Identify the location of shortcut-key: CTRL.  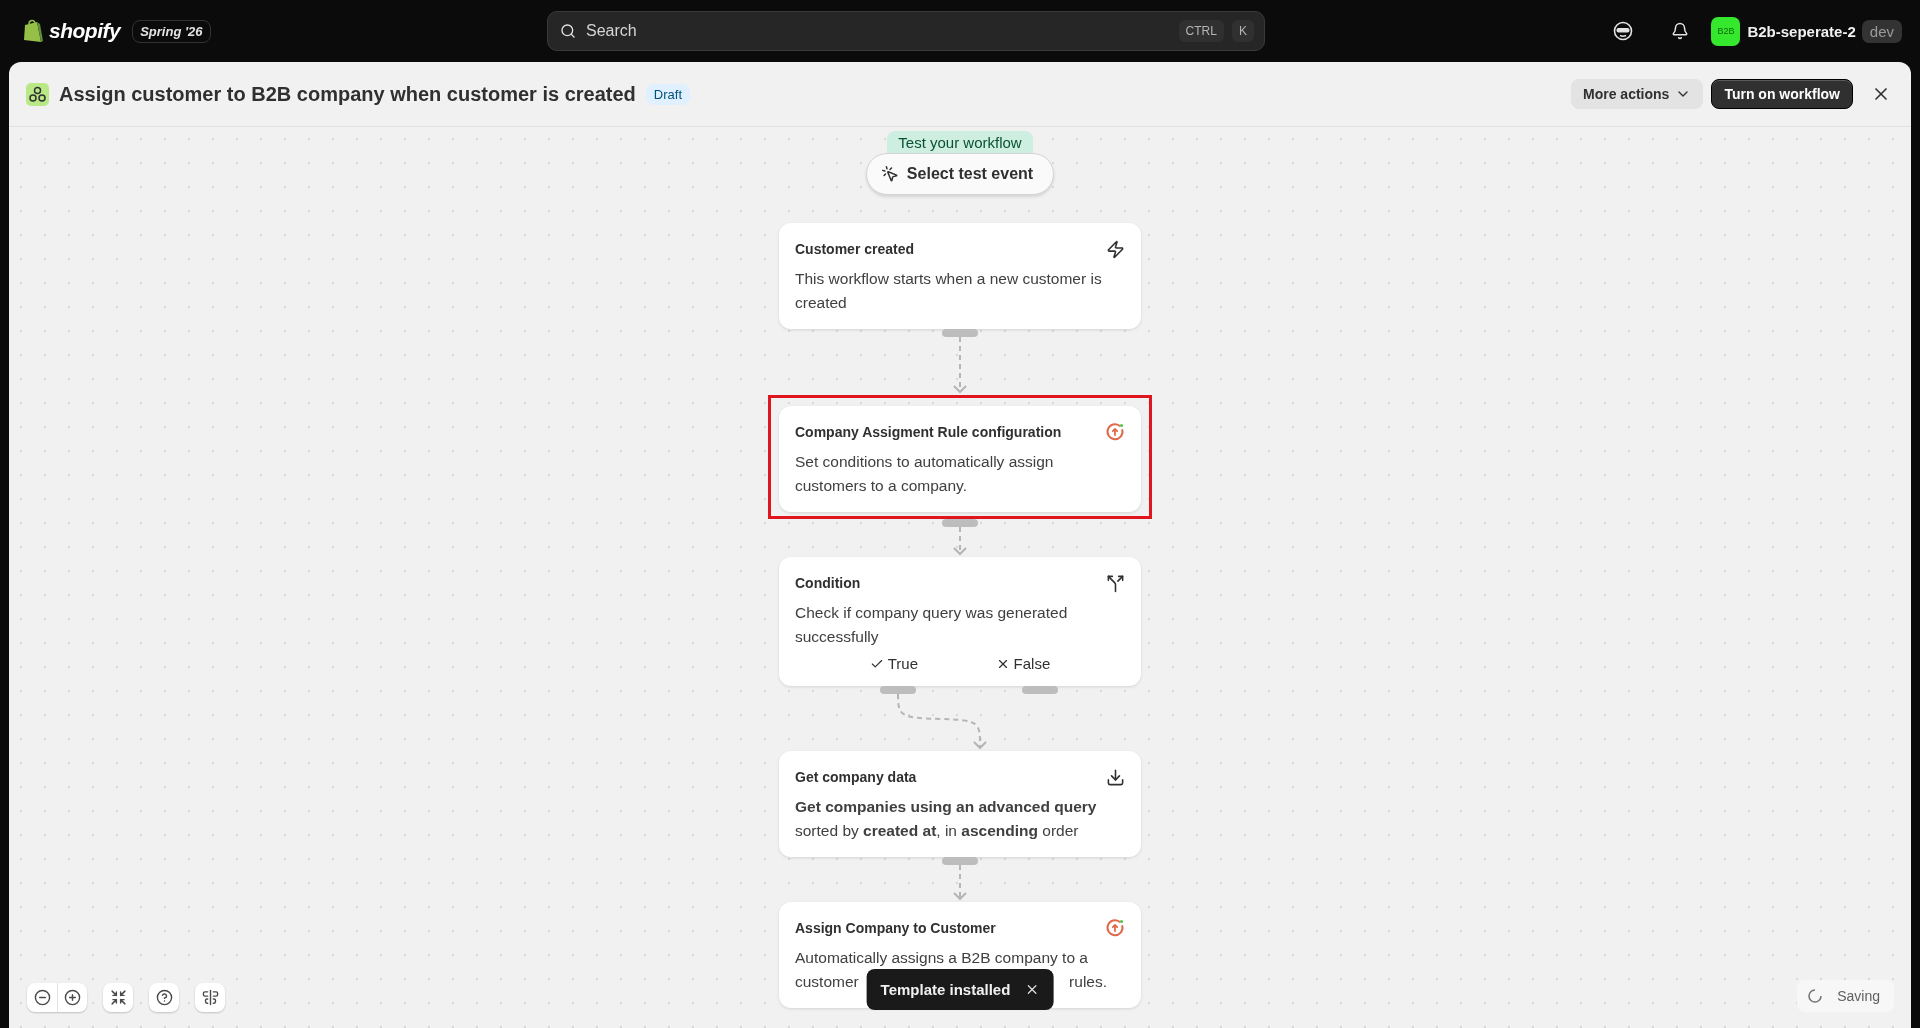
(1201, 31).